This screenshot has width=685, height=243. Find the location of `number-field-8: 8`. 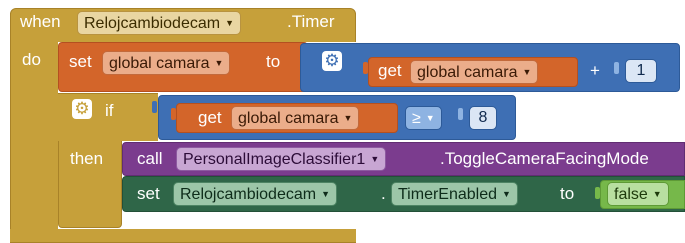

number-field-8: 8 is located at coordinates (483, 118).